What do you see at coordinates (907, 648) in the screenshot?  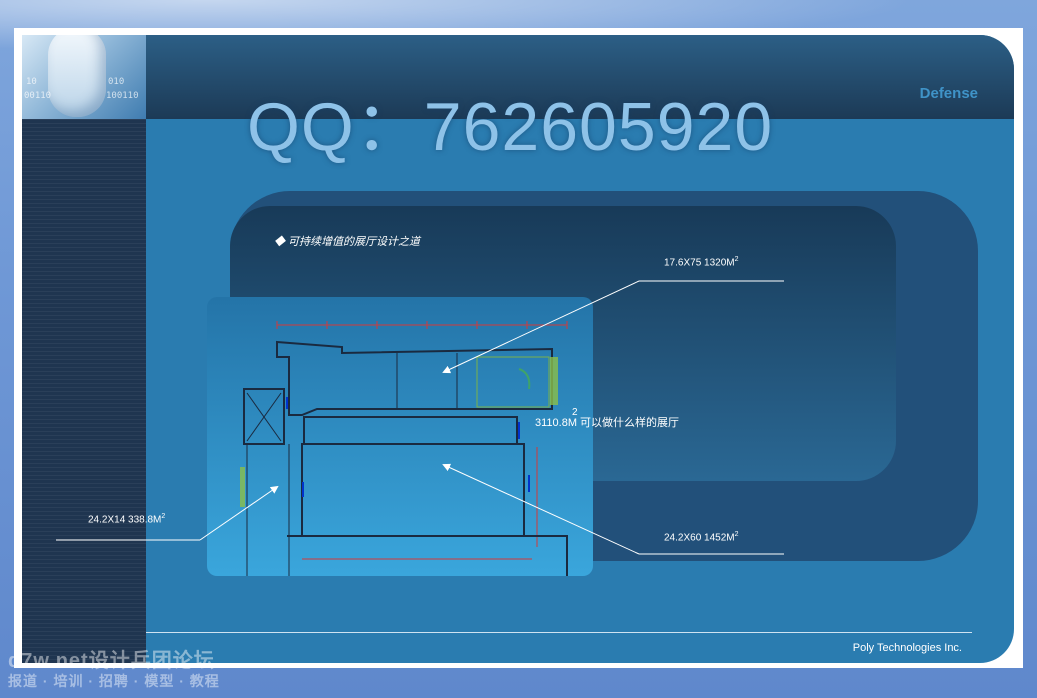 I see `footer-company: Poly Technologies Inc.` at bounding box center [907, 648].